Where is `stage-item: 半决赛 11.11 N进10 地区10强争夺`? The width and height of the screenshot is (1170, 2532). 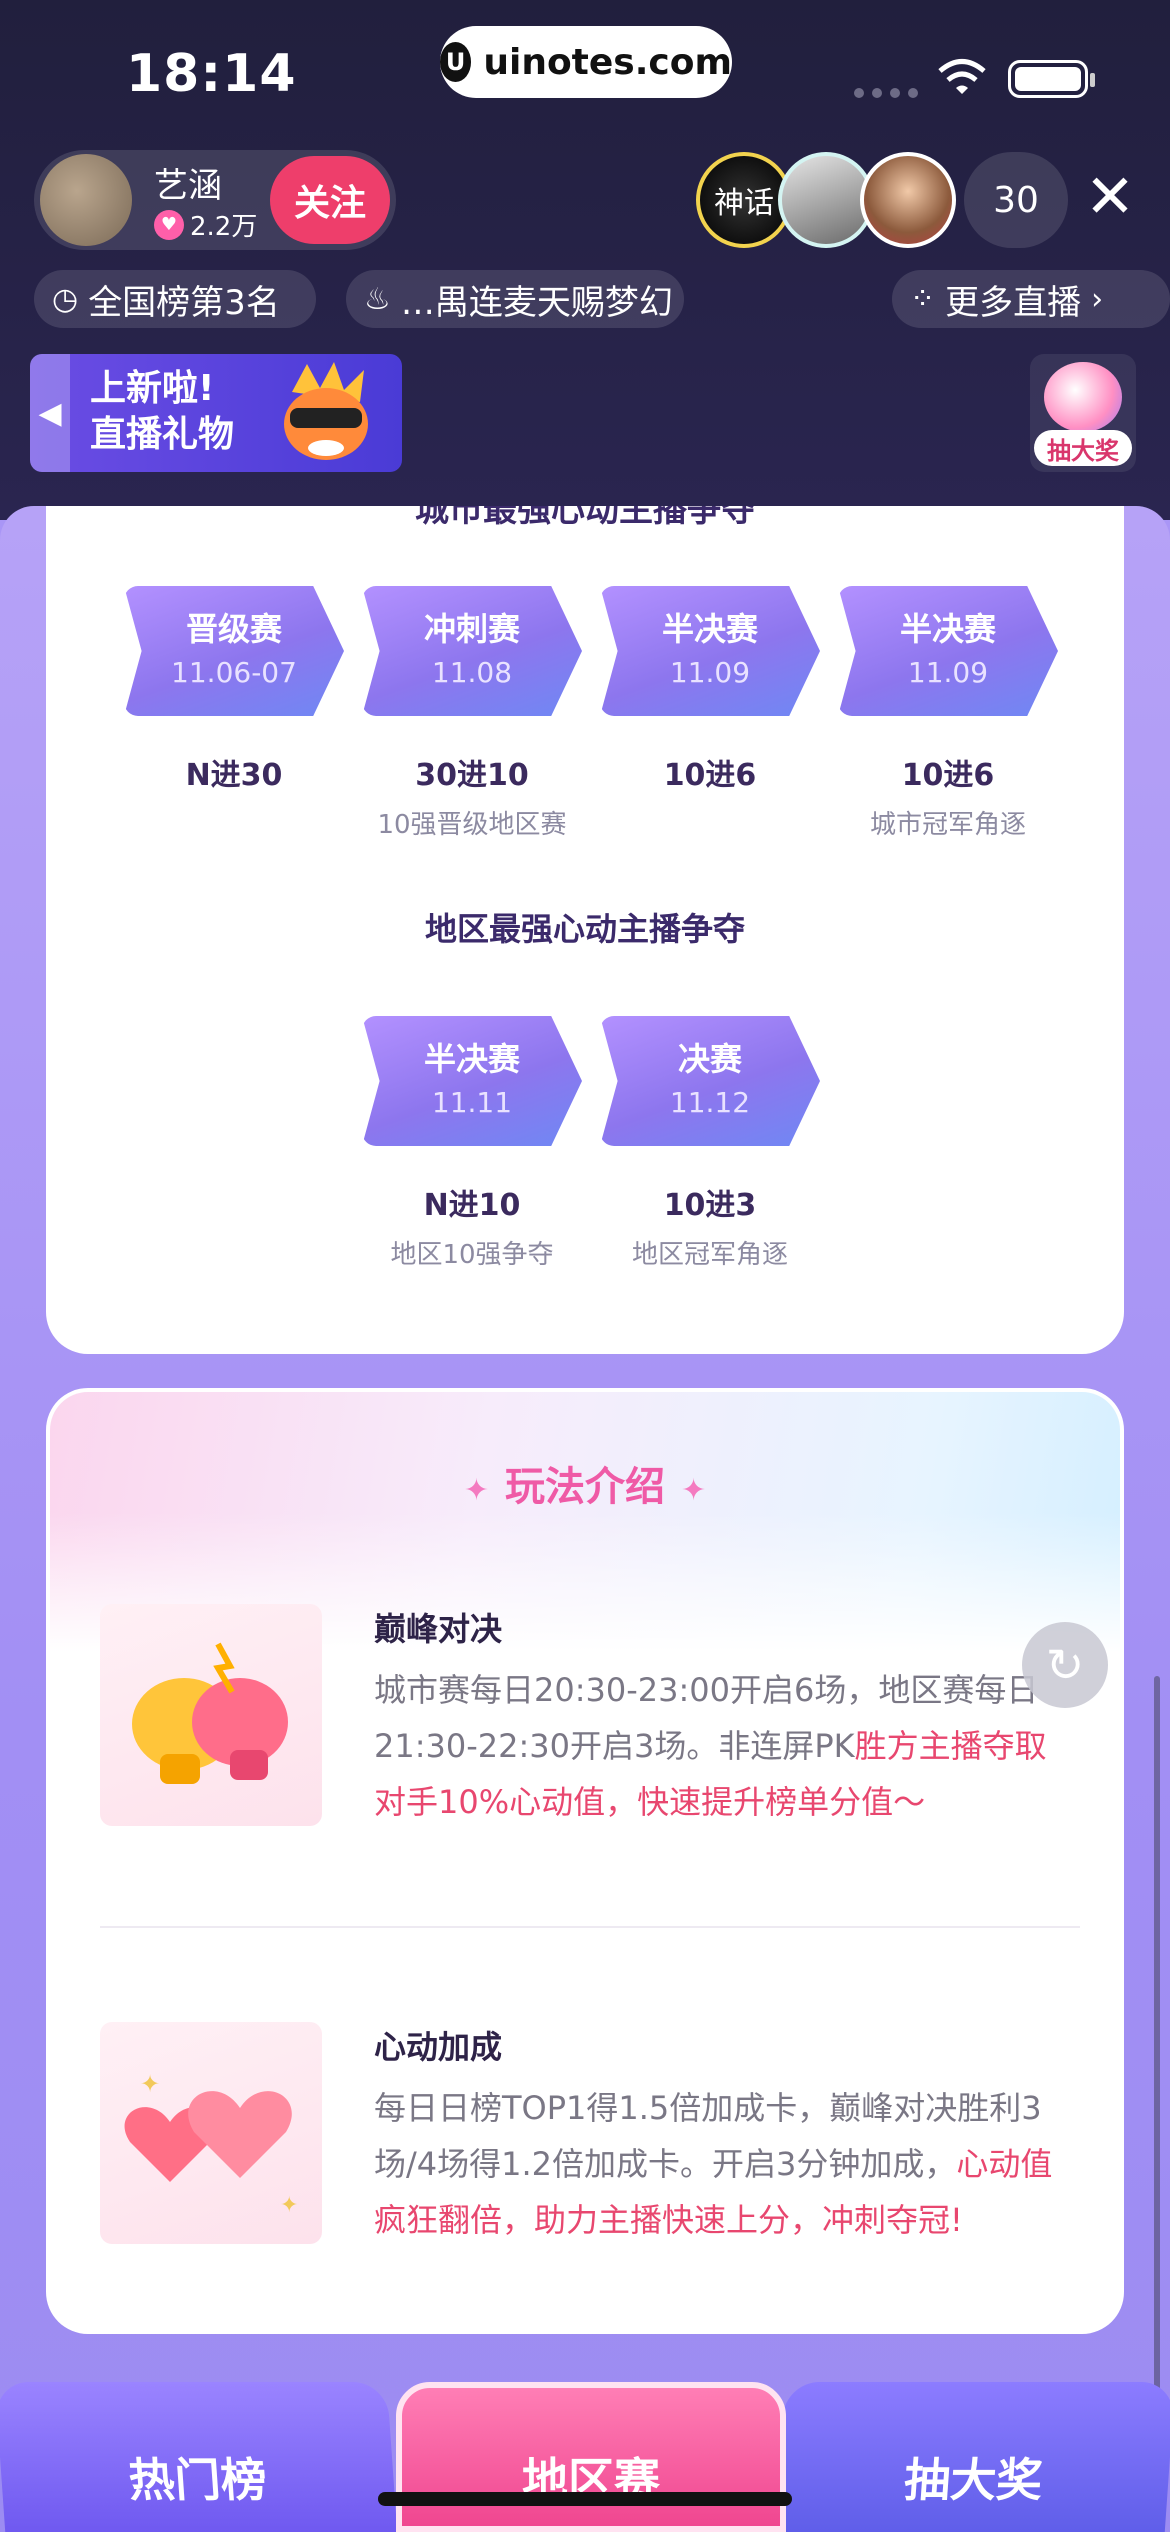 stage-item: 半决赛 11.11 N进10 地区10强争夺 is located at coordinates (472, 1143).